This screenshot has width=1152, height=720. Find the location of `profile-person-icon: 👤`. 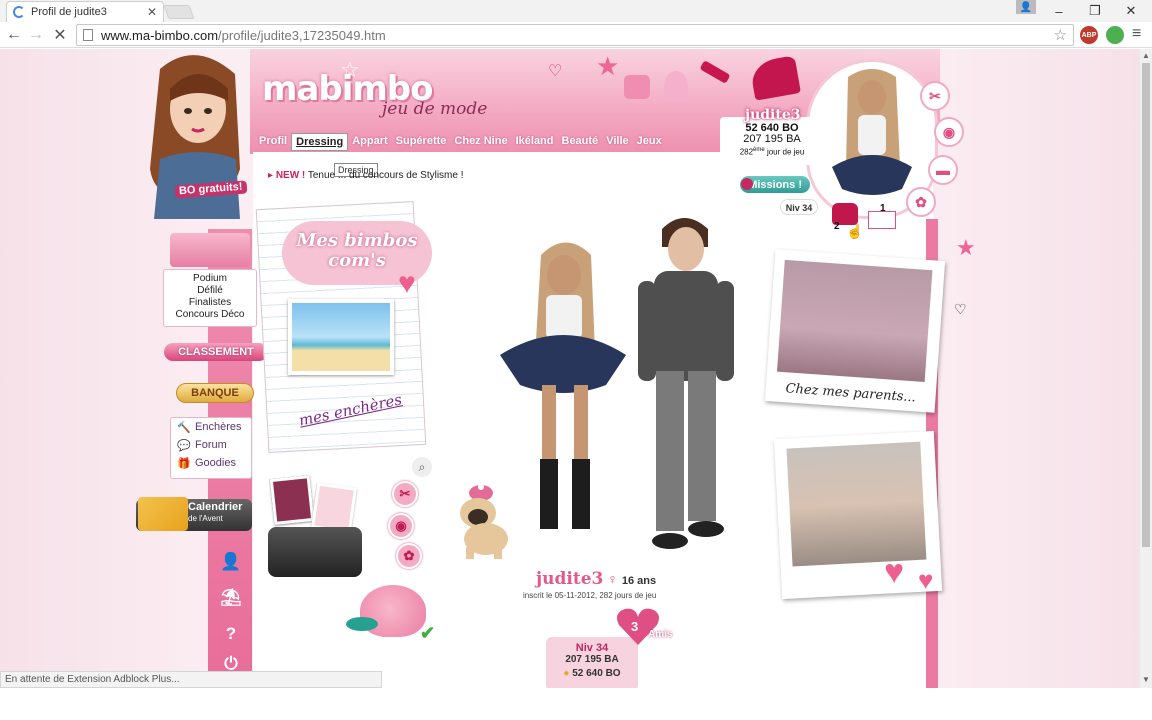

profile-person-icon: 👤 is located at coordinates (231, 562).